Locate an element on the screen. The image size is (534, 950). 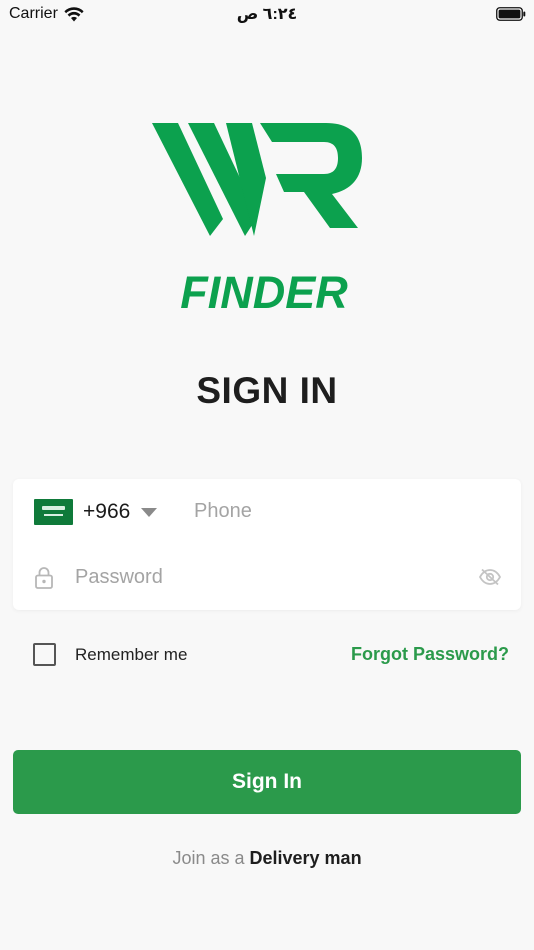
status-time: ٦:٢٤ ص is located at coordinates (267, 14).